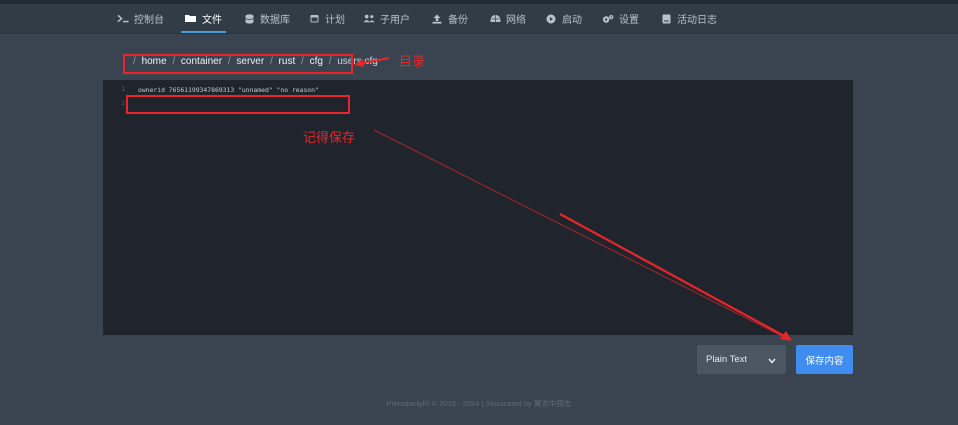 The width and height of the screenshot is (958, 425). I want to click on line-number-gutter: 1 2, so click(116, 207).